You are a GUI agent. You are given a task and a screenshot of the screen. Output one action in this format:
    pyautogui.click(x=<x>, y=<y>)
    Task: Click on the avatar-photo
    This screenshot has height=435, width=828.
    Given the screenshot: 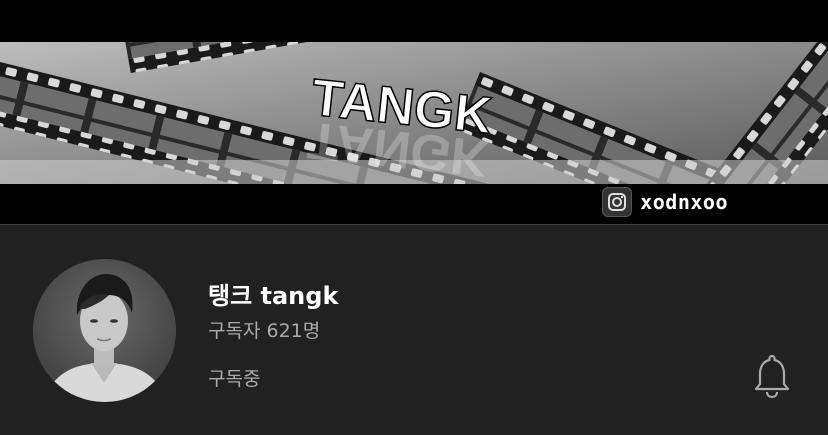 What is the action you would take?
    pyautogui.click(x=104, y=330)
    